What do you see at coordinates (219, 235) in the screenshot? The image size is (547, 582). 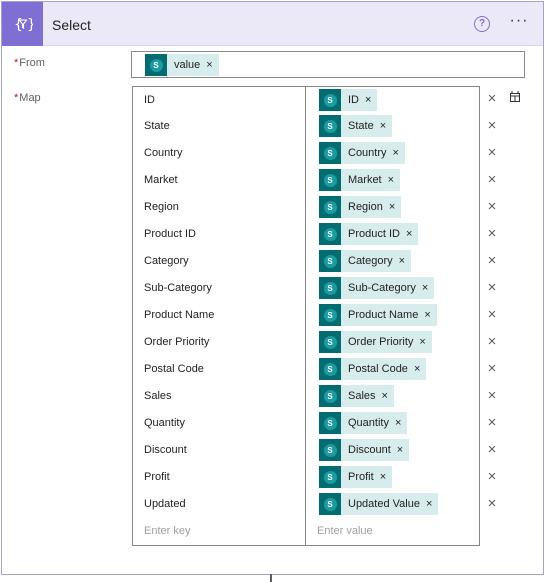 I see `map-key-input: Product ID` at bounding box center [219, 235].